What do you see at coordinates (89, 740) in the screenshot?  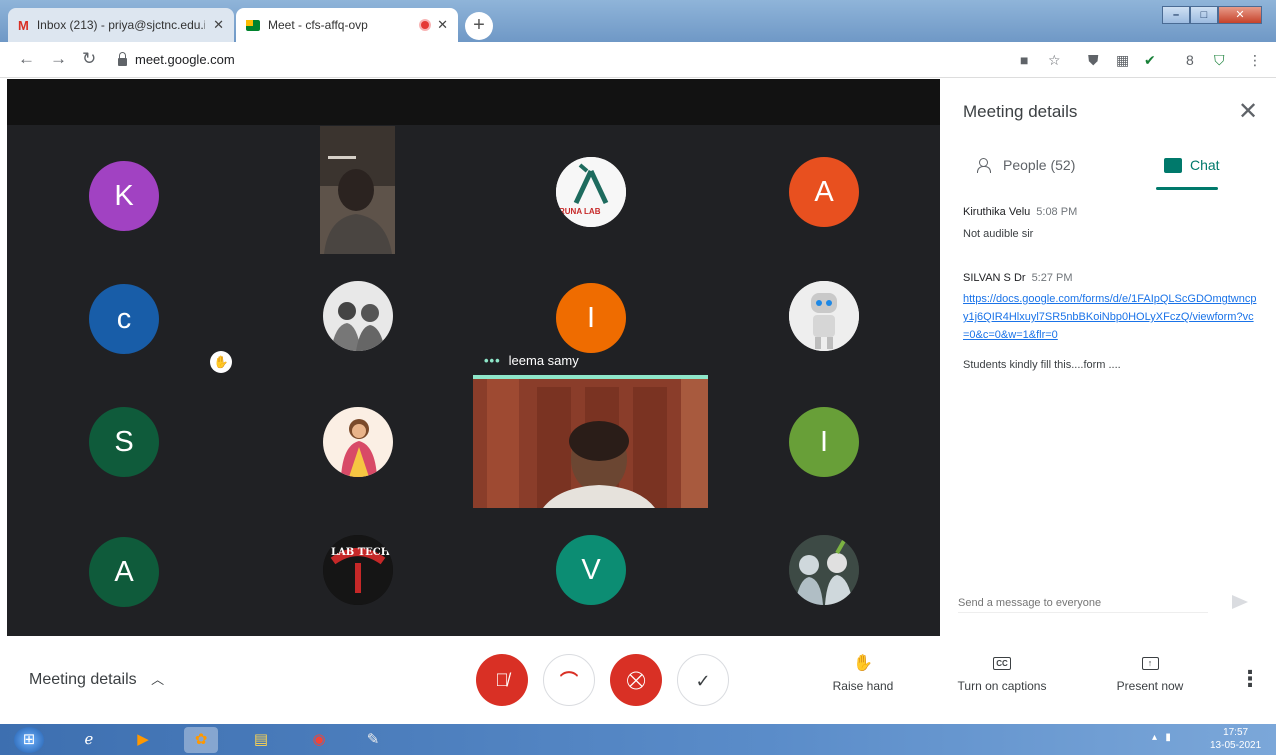 I see `internet-explorer-icon: ℯ` at bounding box center [89, 740].